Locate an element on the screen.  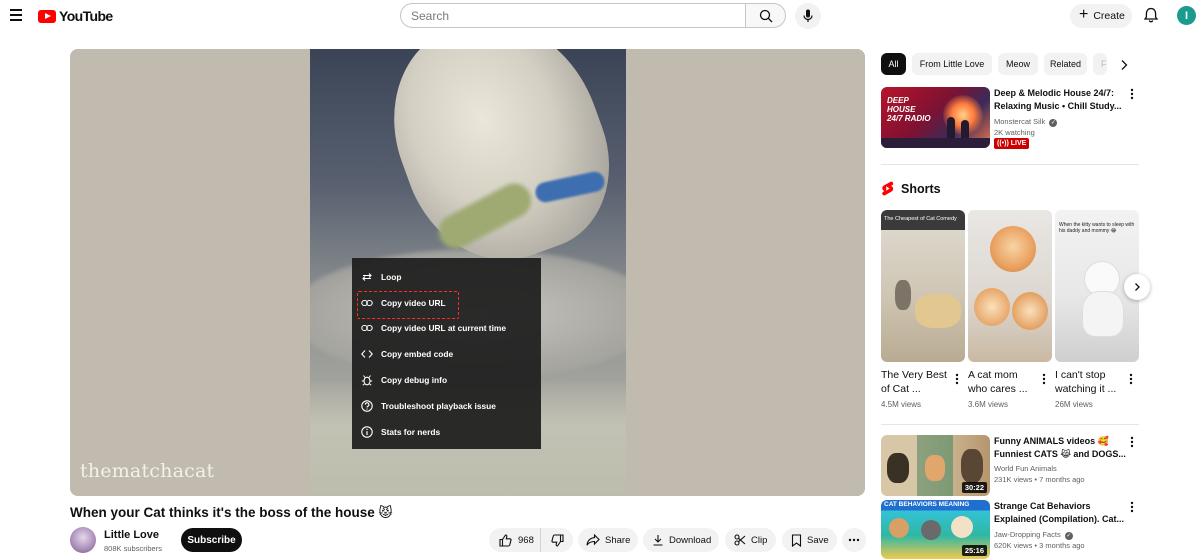
more-actions-button is located at coordinates (854, 540).